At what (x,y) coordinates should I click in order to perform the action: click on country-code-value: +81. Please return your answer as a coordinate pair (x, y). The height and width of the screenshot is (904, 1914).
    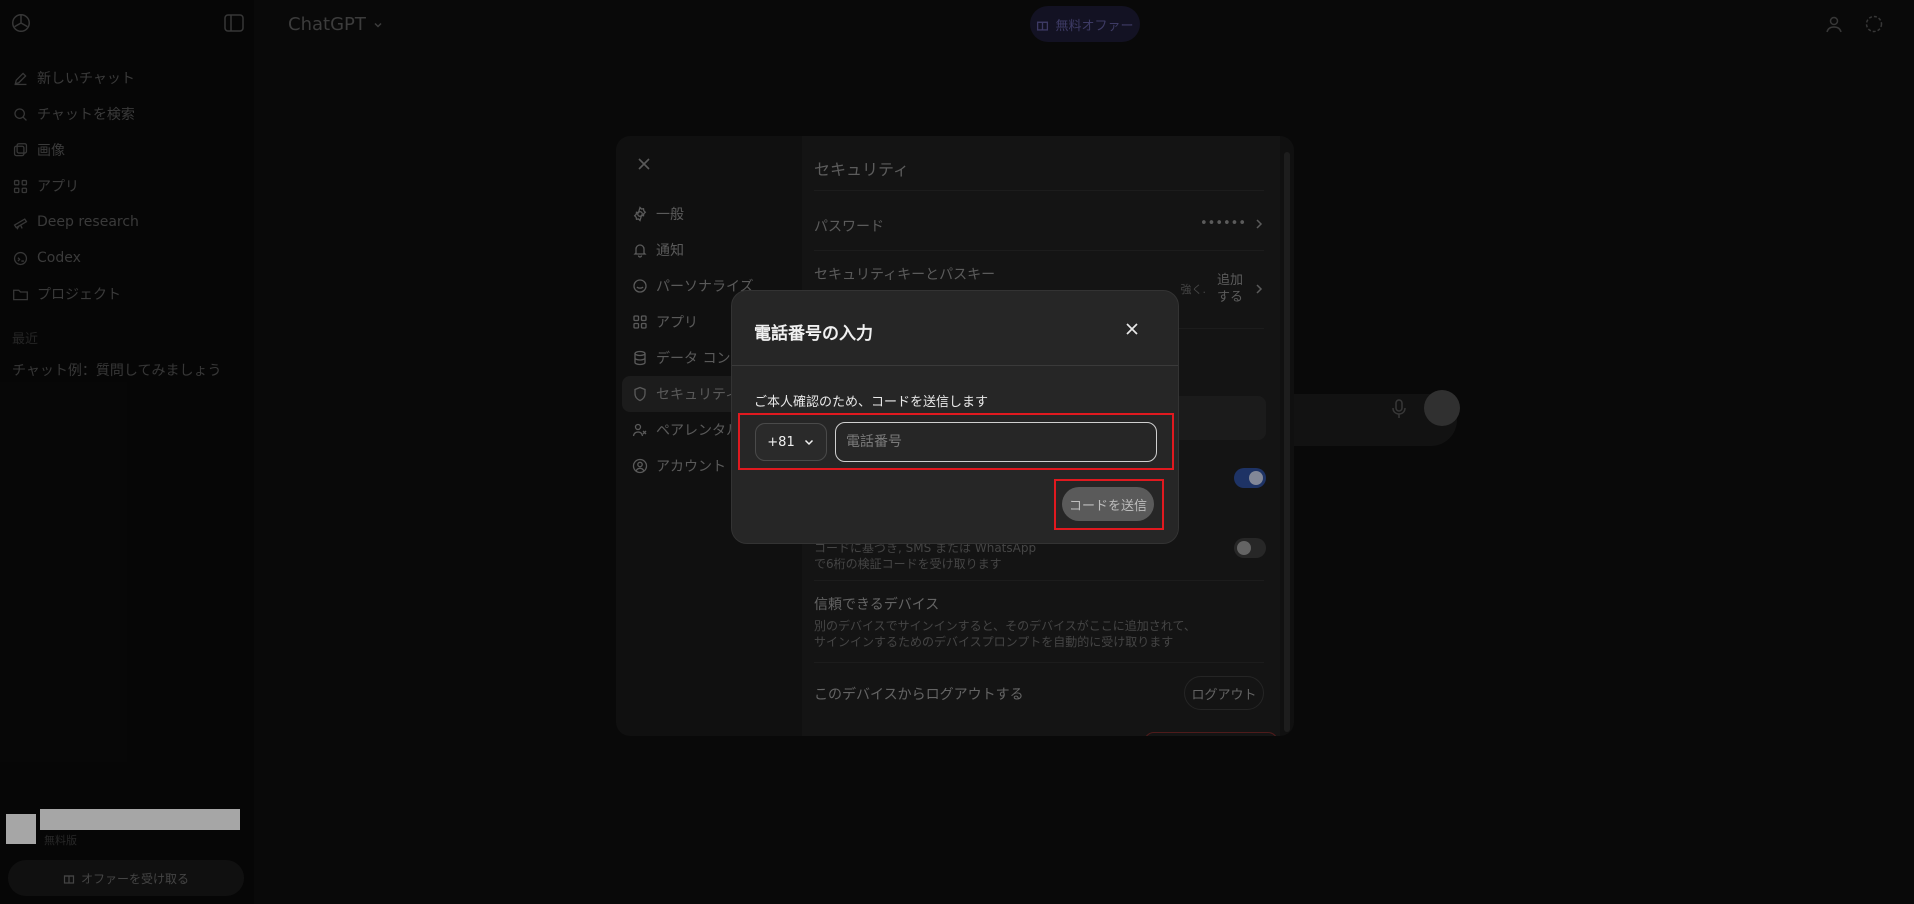
    Looking at the image, I should click on (781, 442).